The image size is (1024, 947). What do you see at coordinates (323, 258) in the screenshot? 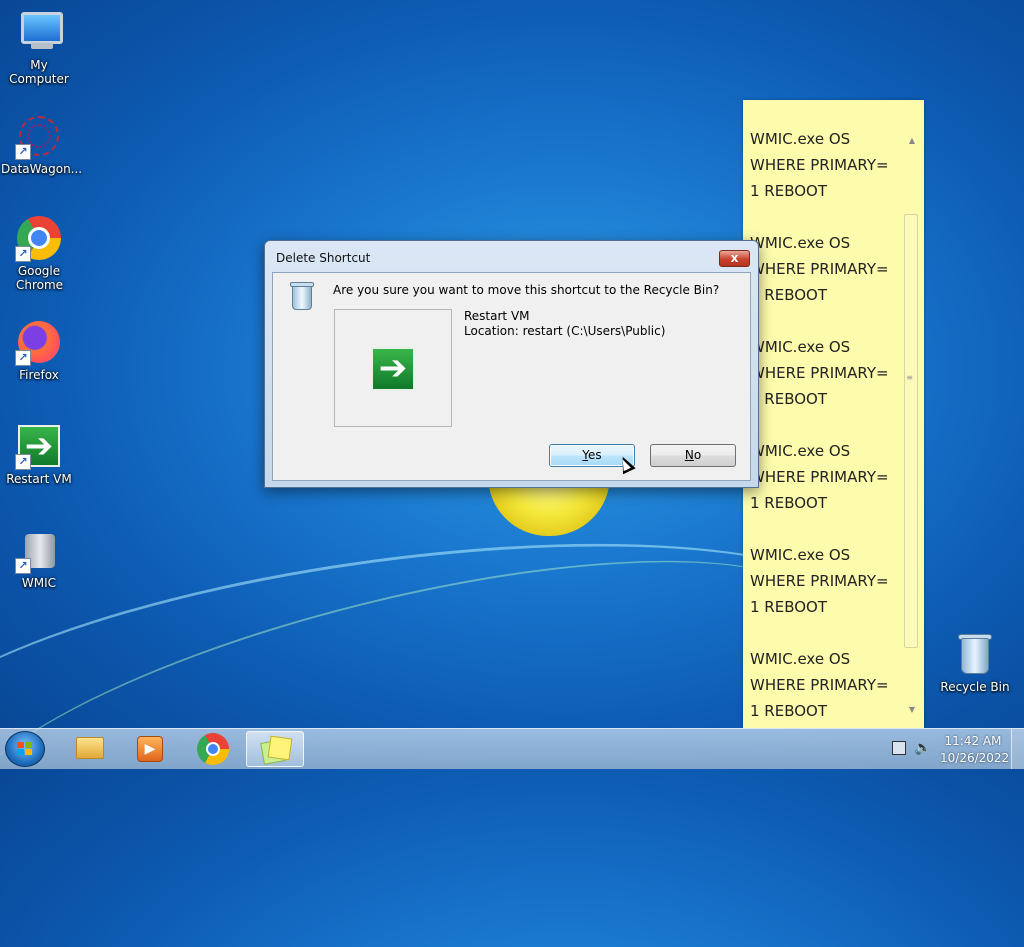
I see `dialog-title: Delete Shortcut` at bounding box center [323, 258].